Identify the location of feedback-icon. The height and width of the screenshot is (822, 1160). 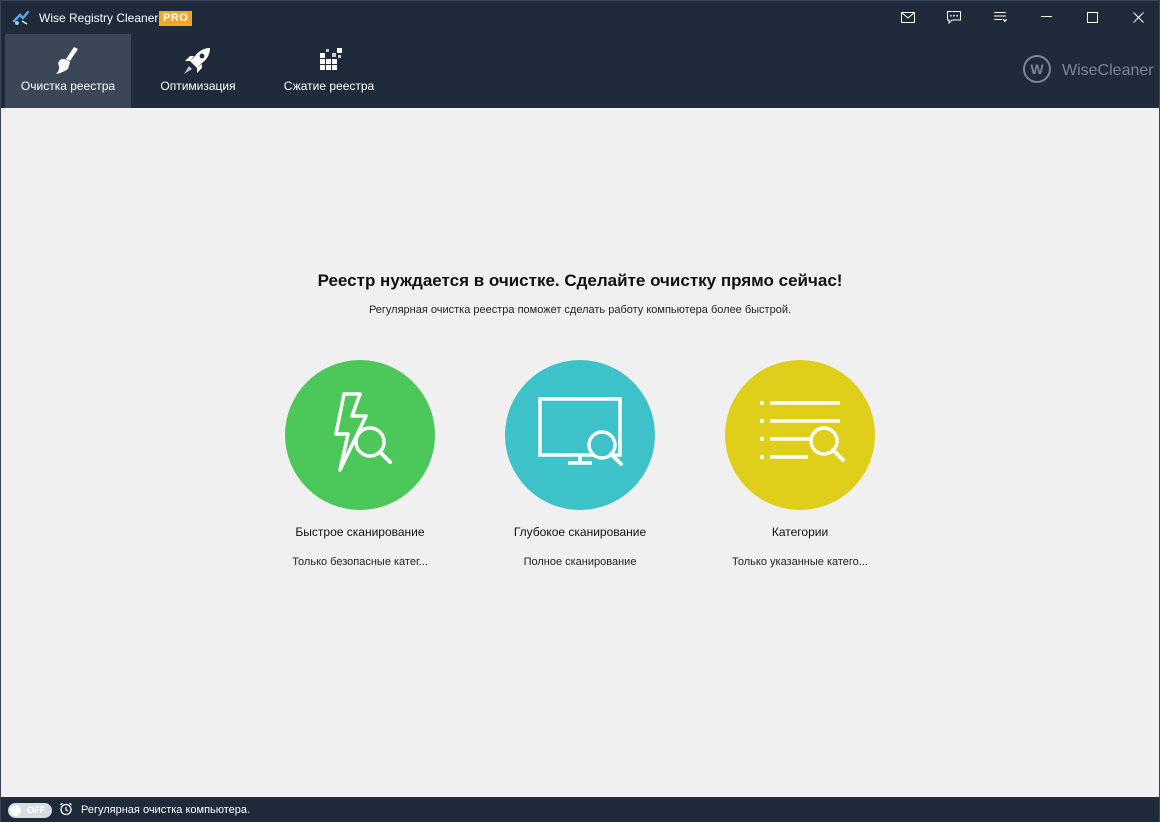
(954, 17).